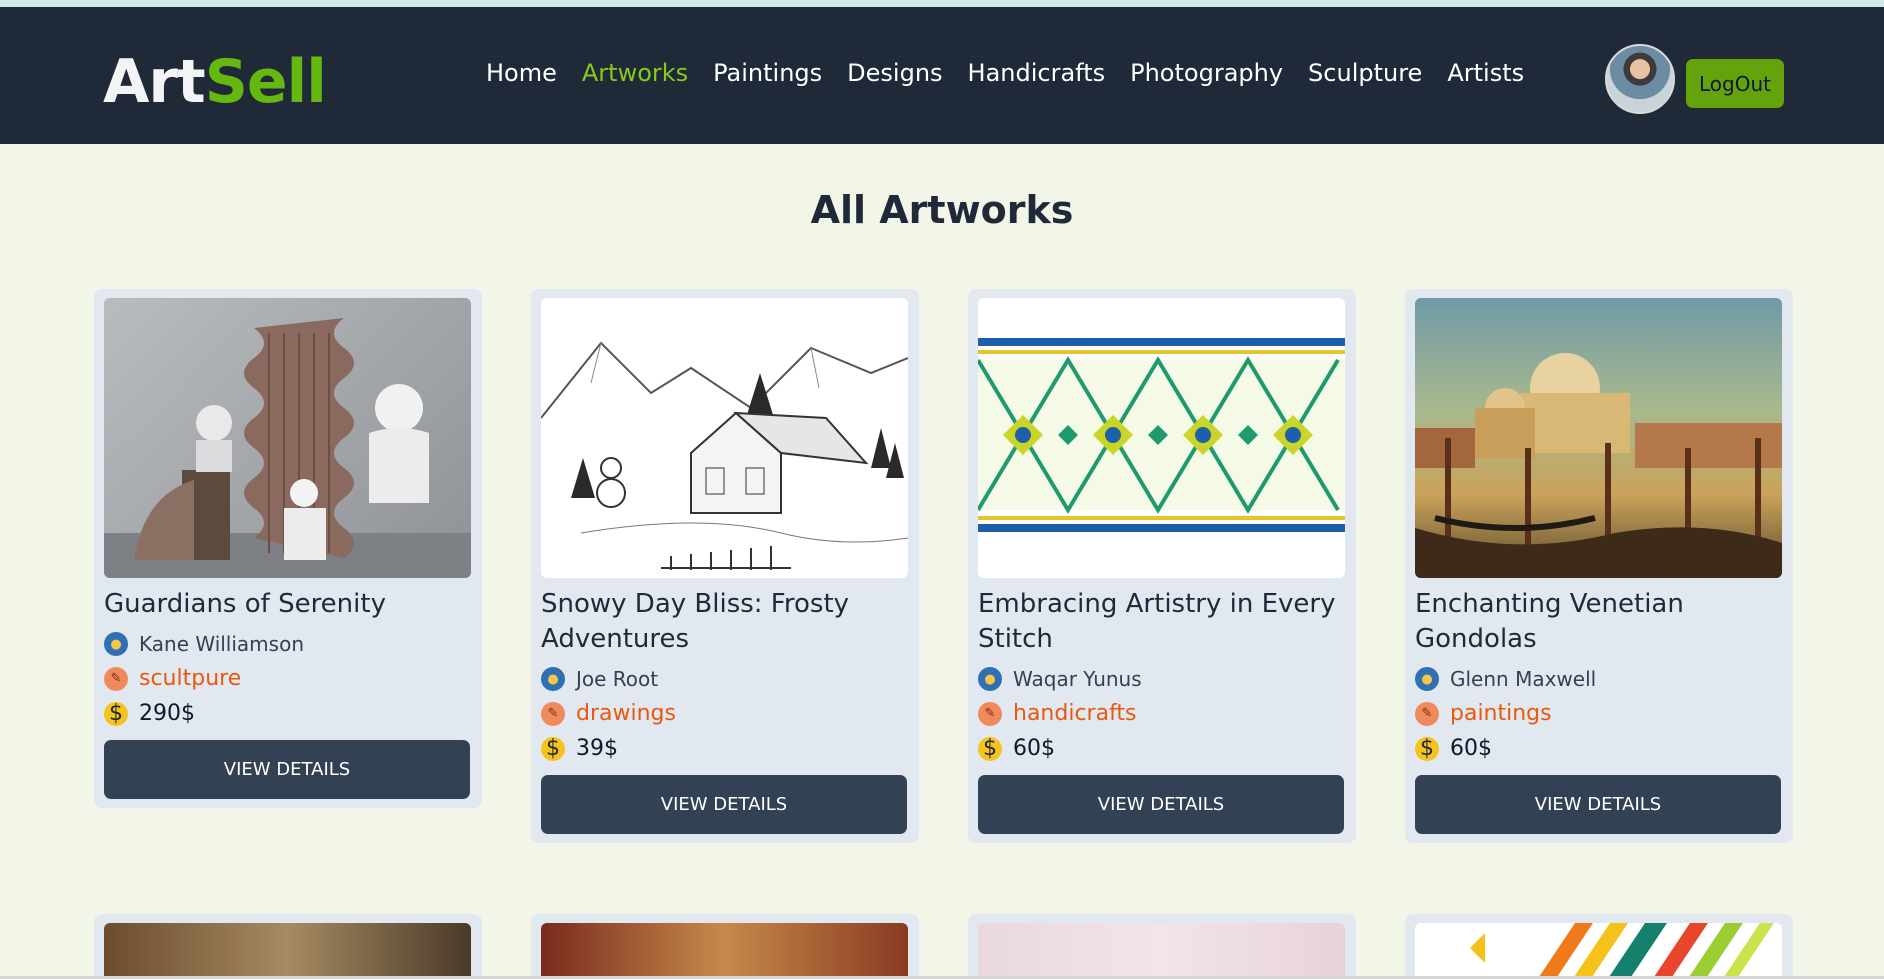 The height and width of the screenshot is (979, 1884). What do you see at coordinates (1549, 621) in the screenshot?
I see `artwork-title: Enchanting Venetian Gondolas` at bounding box center [1549, 621].